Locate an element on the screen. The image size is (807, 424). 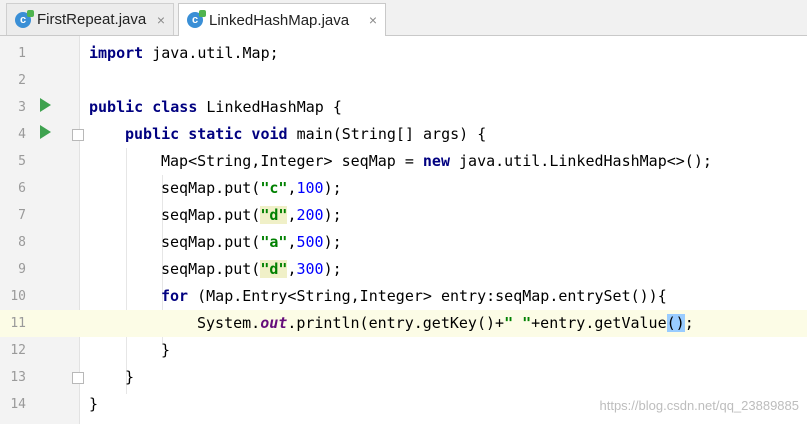
tab-label: LinkedHashMap.java is located at coordinates (279, 20).